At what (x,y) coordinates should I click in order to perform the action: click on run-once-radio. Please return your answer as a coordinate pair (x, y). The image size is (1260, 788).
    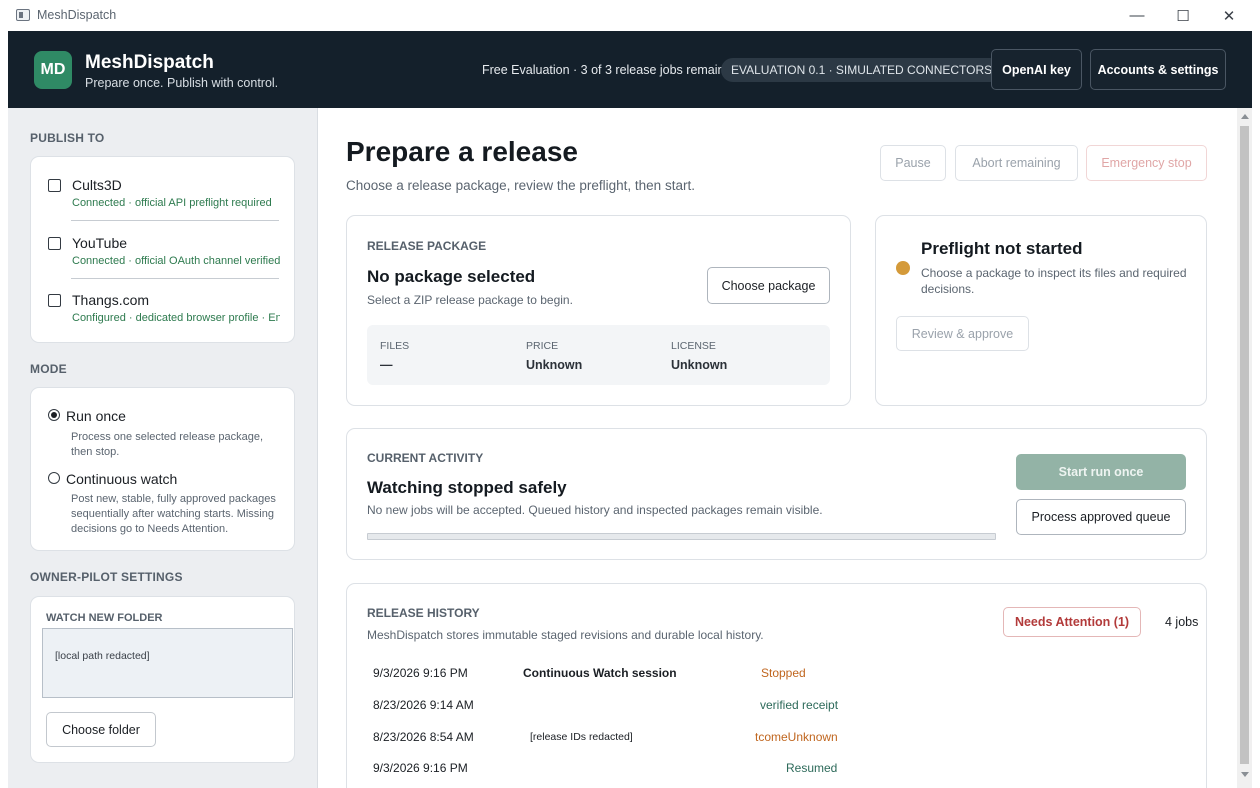
    Looking at the image, I should click on (54, 415).